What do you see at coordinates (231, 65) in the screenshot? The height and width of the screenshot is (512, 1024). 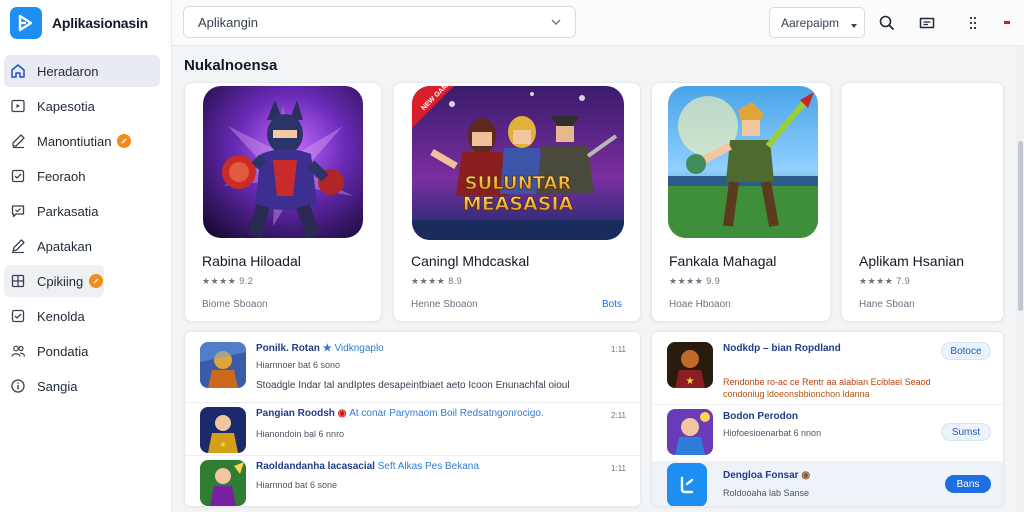 I see `section-title: Nukalnoensa` at bounding box center [231, 65].